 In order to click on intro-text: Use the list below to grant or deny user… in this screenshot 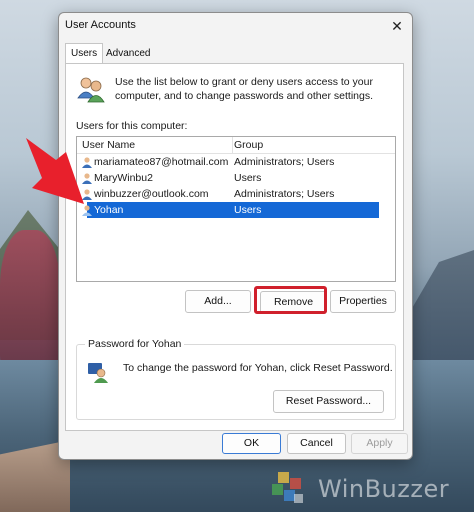, I will do `click(244, 89)`.